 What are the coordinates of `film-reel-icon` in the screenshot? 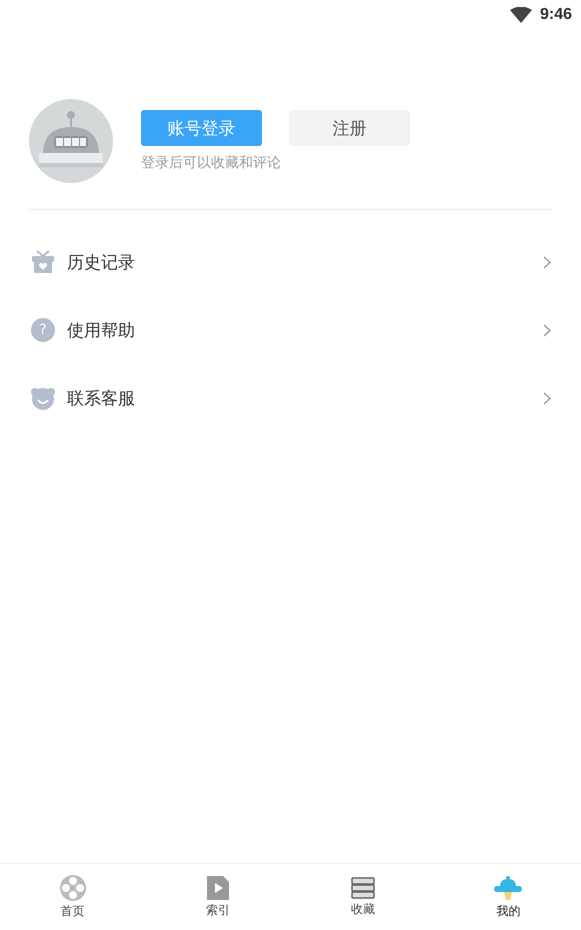 It's located at (73, 887).